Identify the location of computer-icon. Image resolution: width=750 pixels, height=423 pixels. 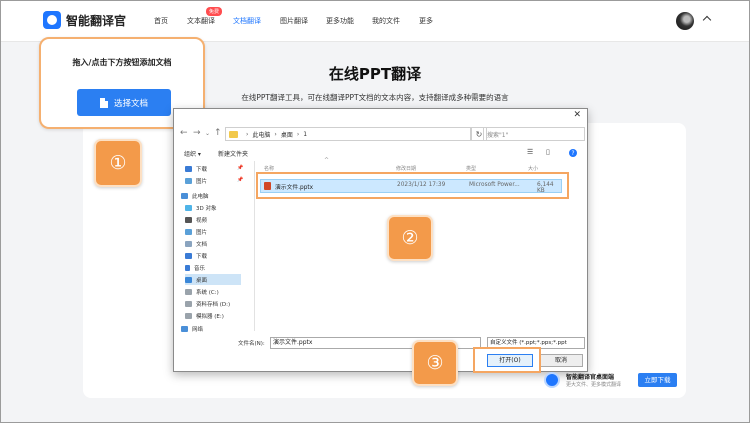
(184, 195).